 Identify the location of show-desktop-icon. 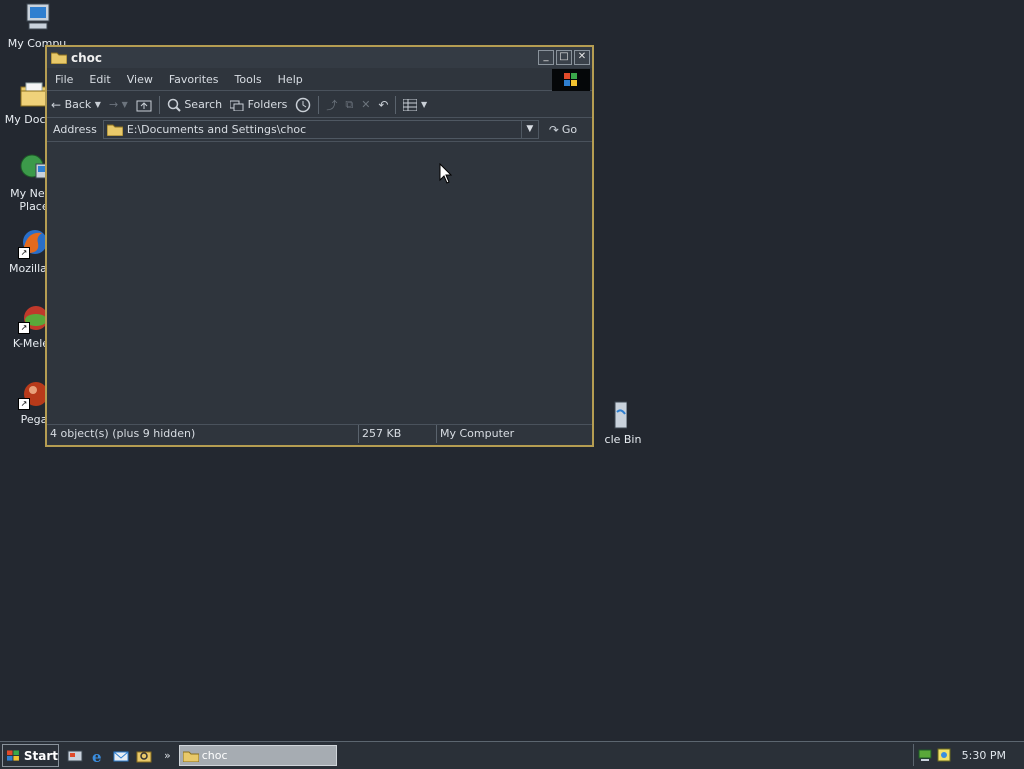
(75, 756).